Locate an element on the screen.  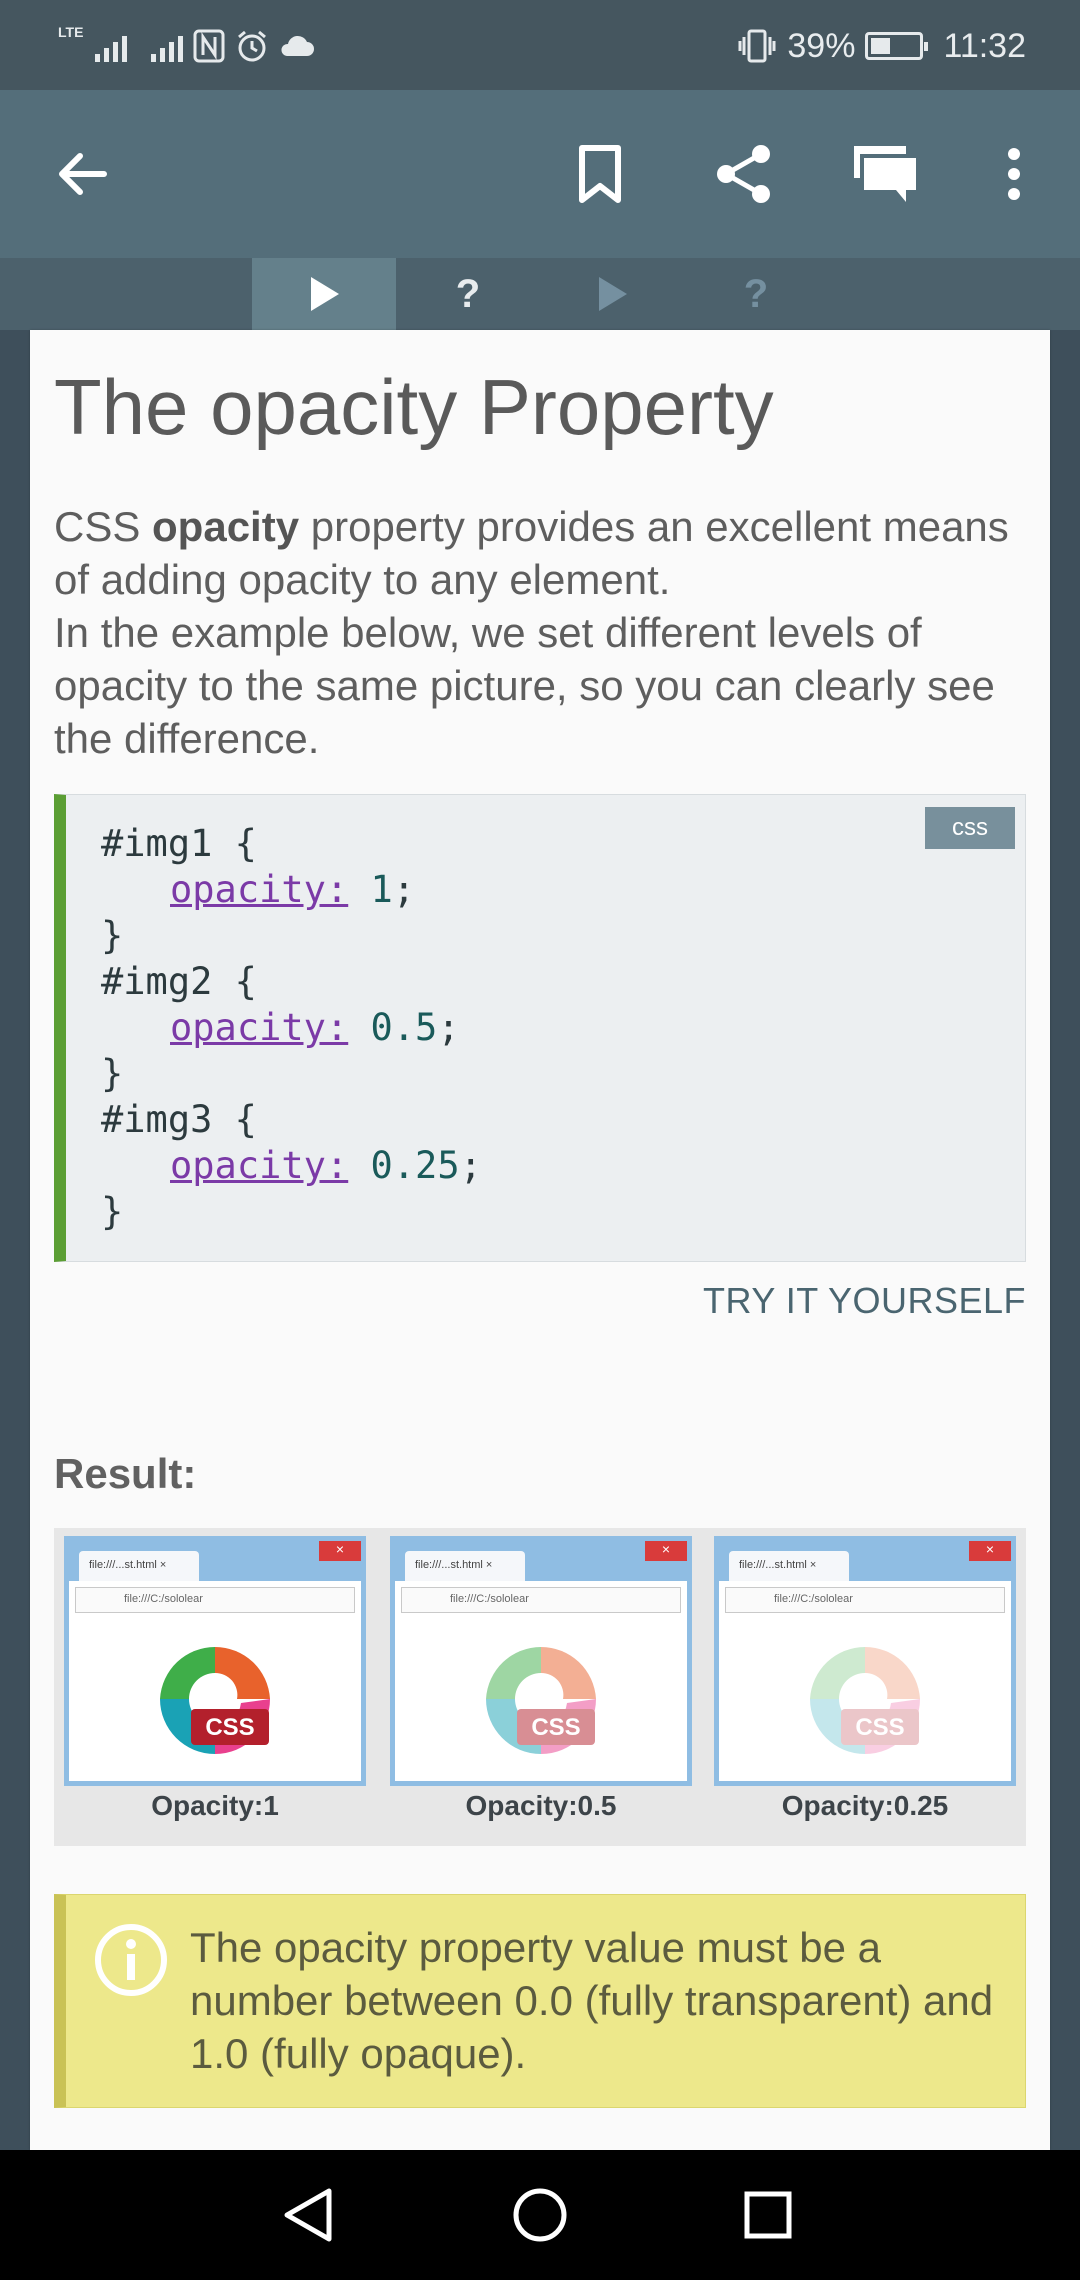
code-line: opacity: 1; is located at coordinates (291, 890).